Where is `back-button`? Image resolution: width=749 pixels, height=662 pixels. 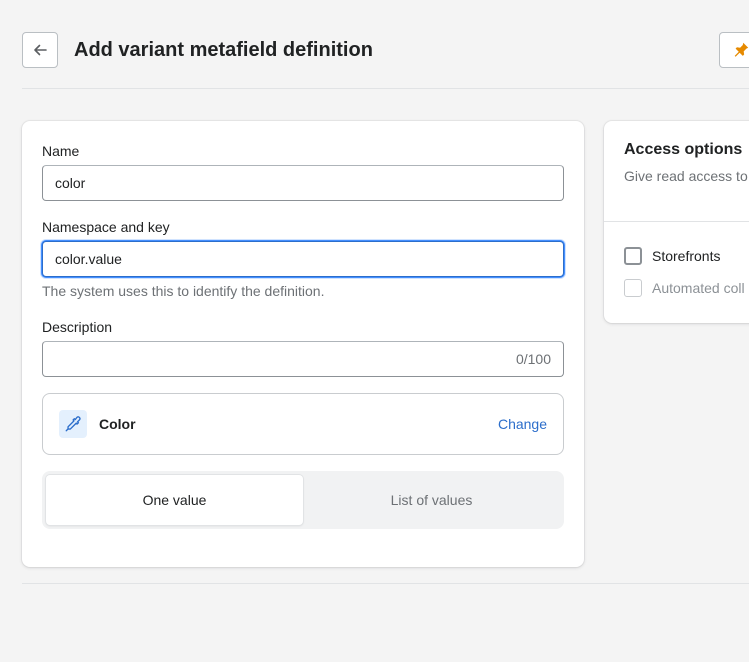
back-button is located at coordinates (40, 50).